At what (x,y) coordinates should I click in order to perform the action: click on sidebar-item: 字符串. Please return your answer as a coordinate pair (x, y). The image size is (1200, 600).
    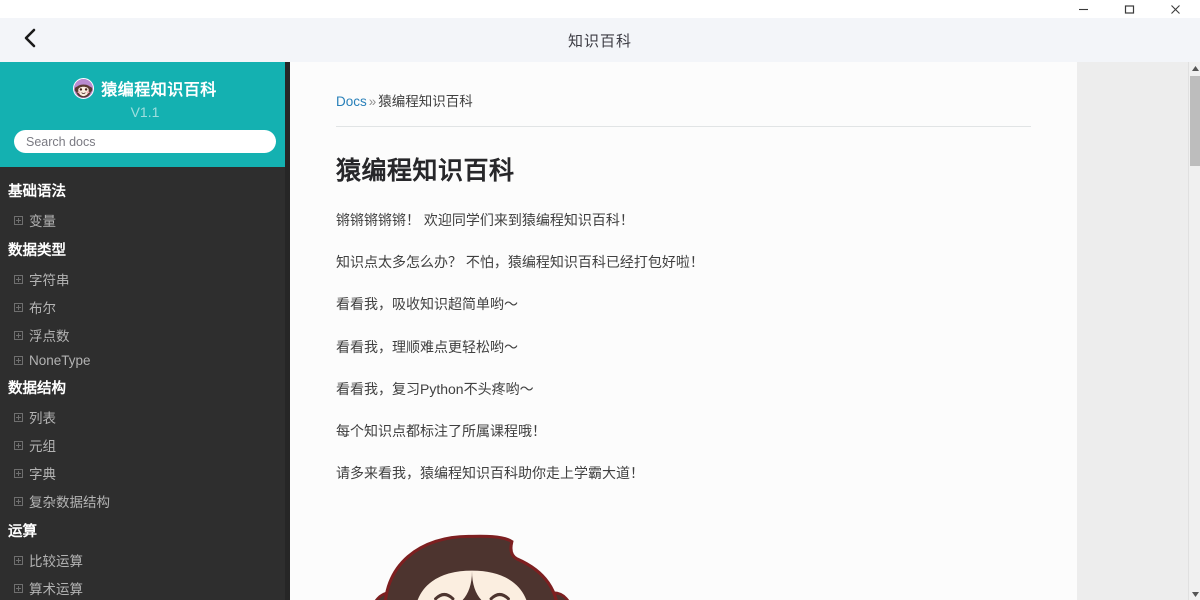
    Looking at the image, I should click on (145, 279).